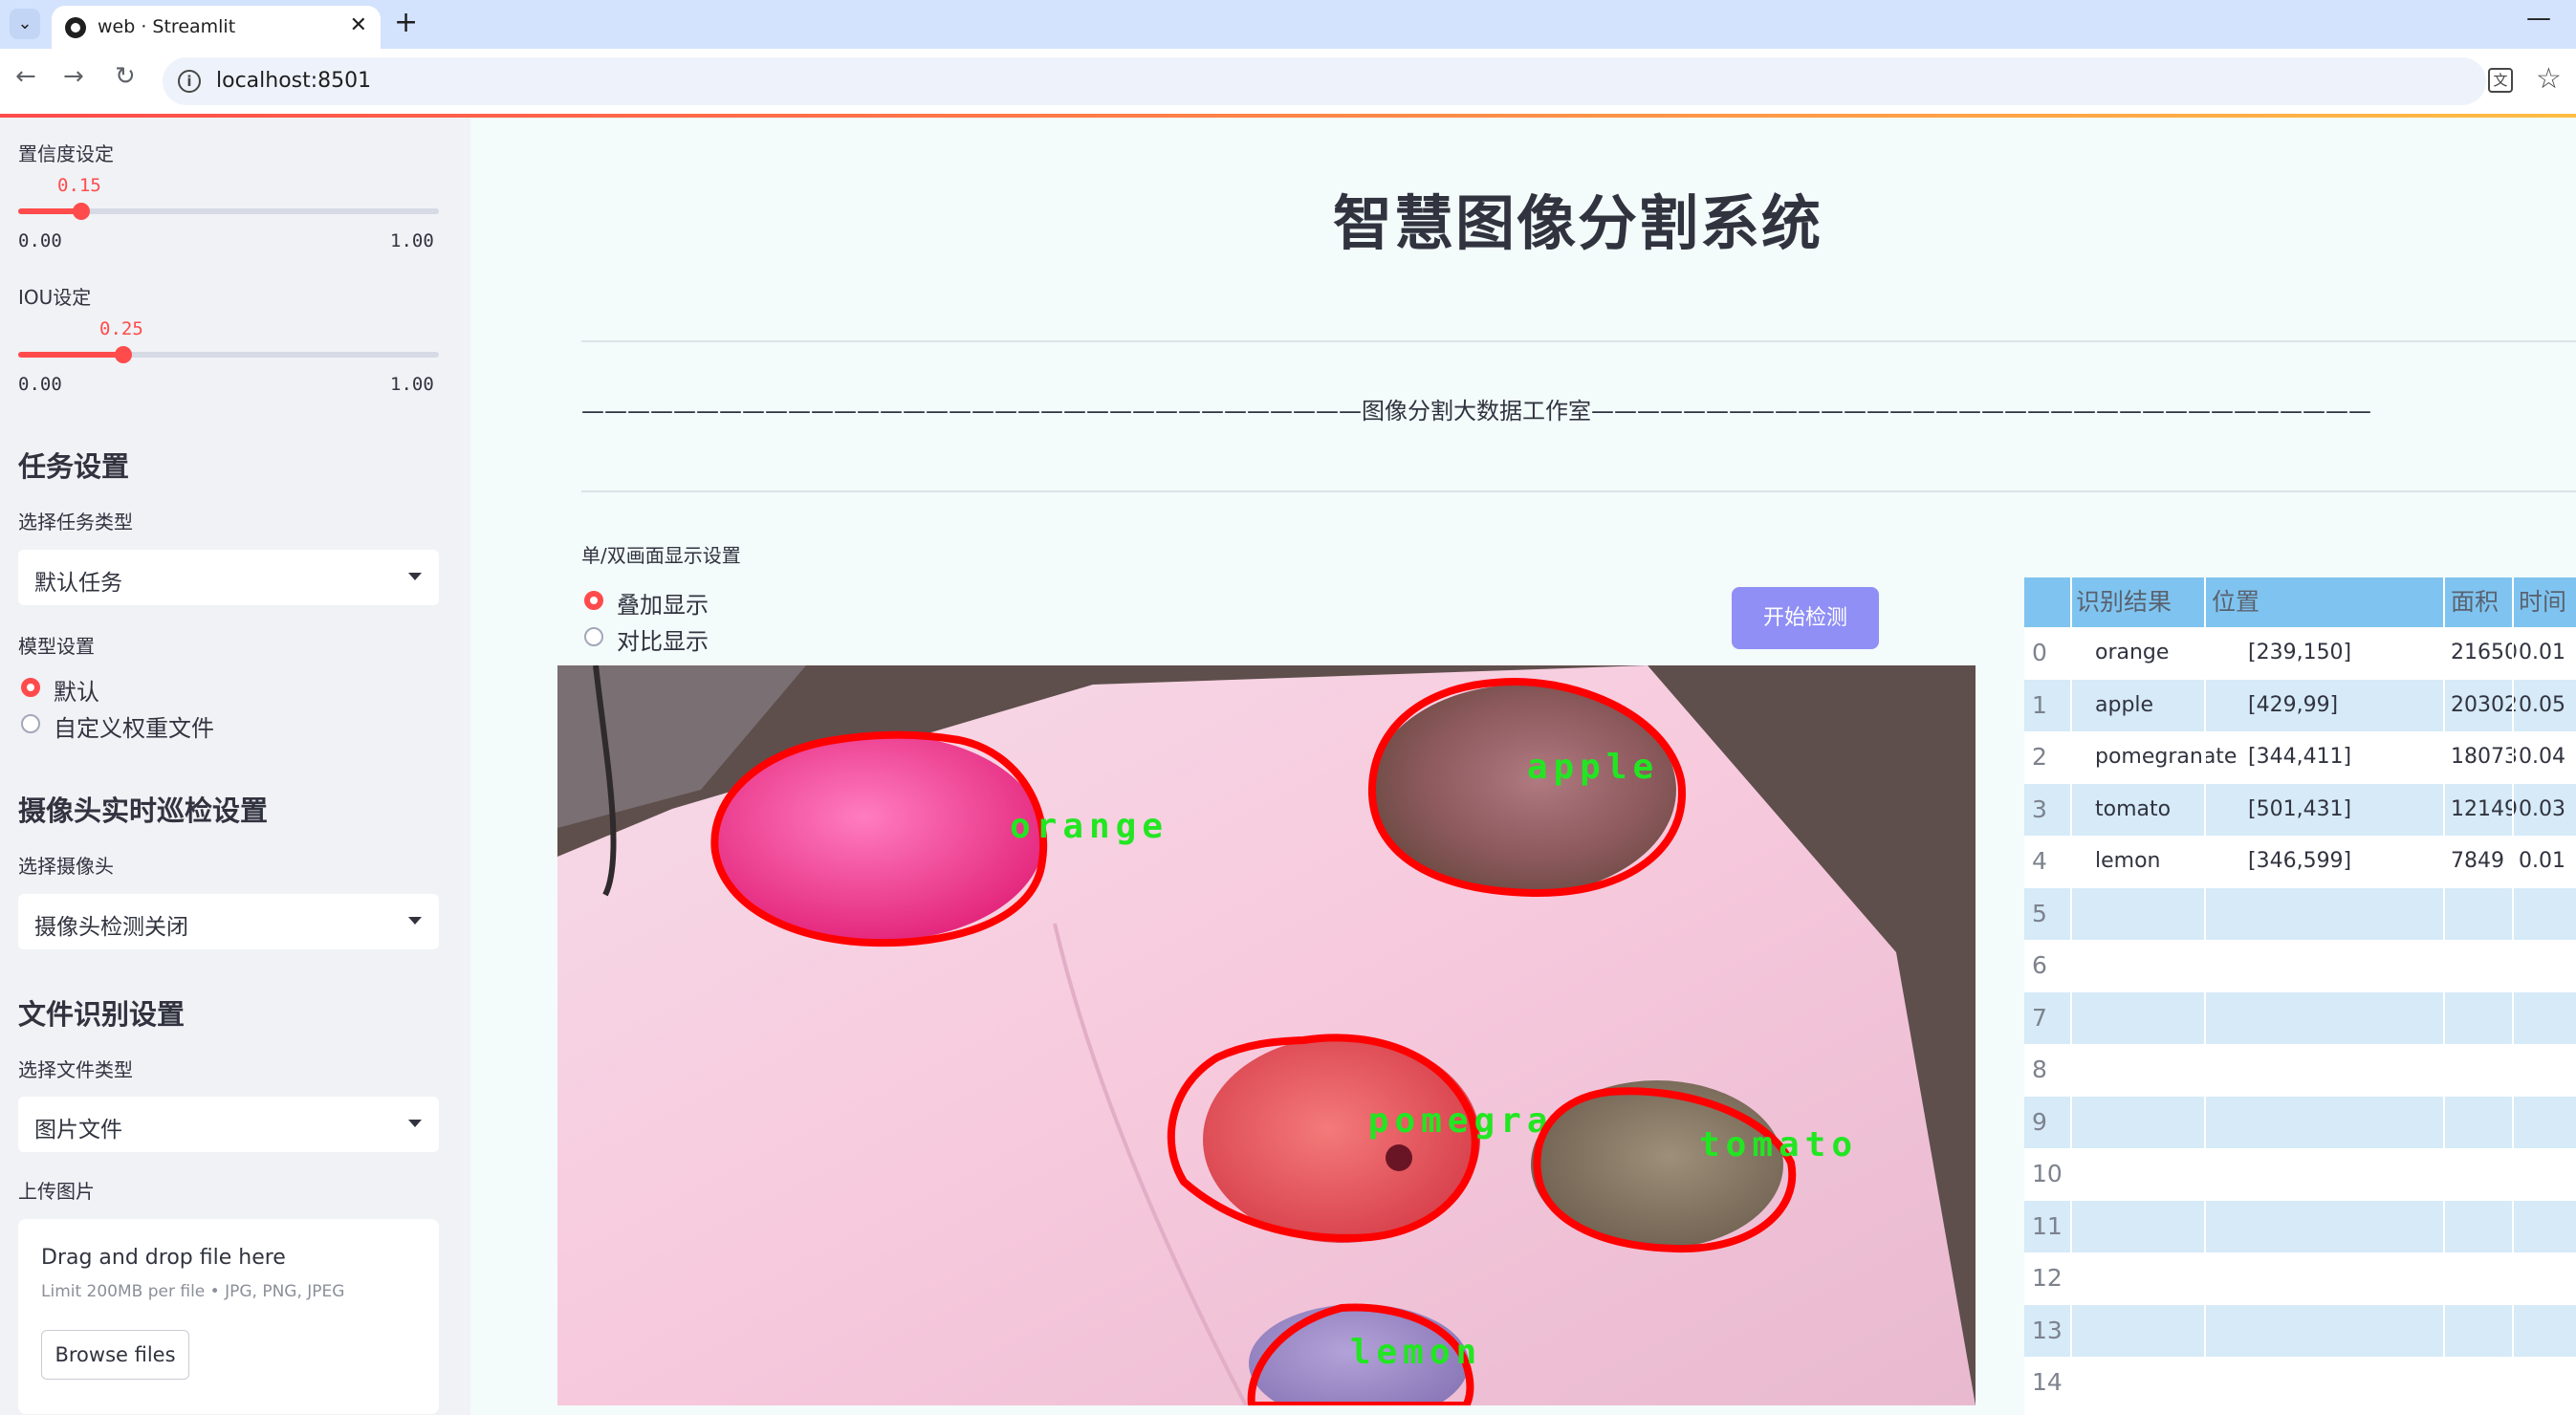 This screenshot has height=1415, width=2576. I want to click on new-tab-plus-icon: +, so click(406, 23).